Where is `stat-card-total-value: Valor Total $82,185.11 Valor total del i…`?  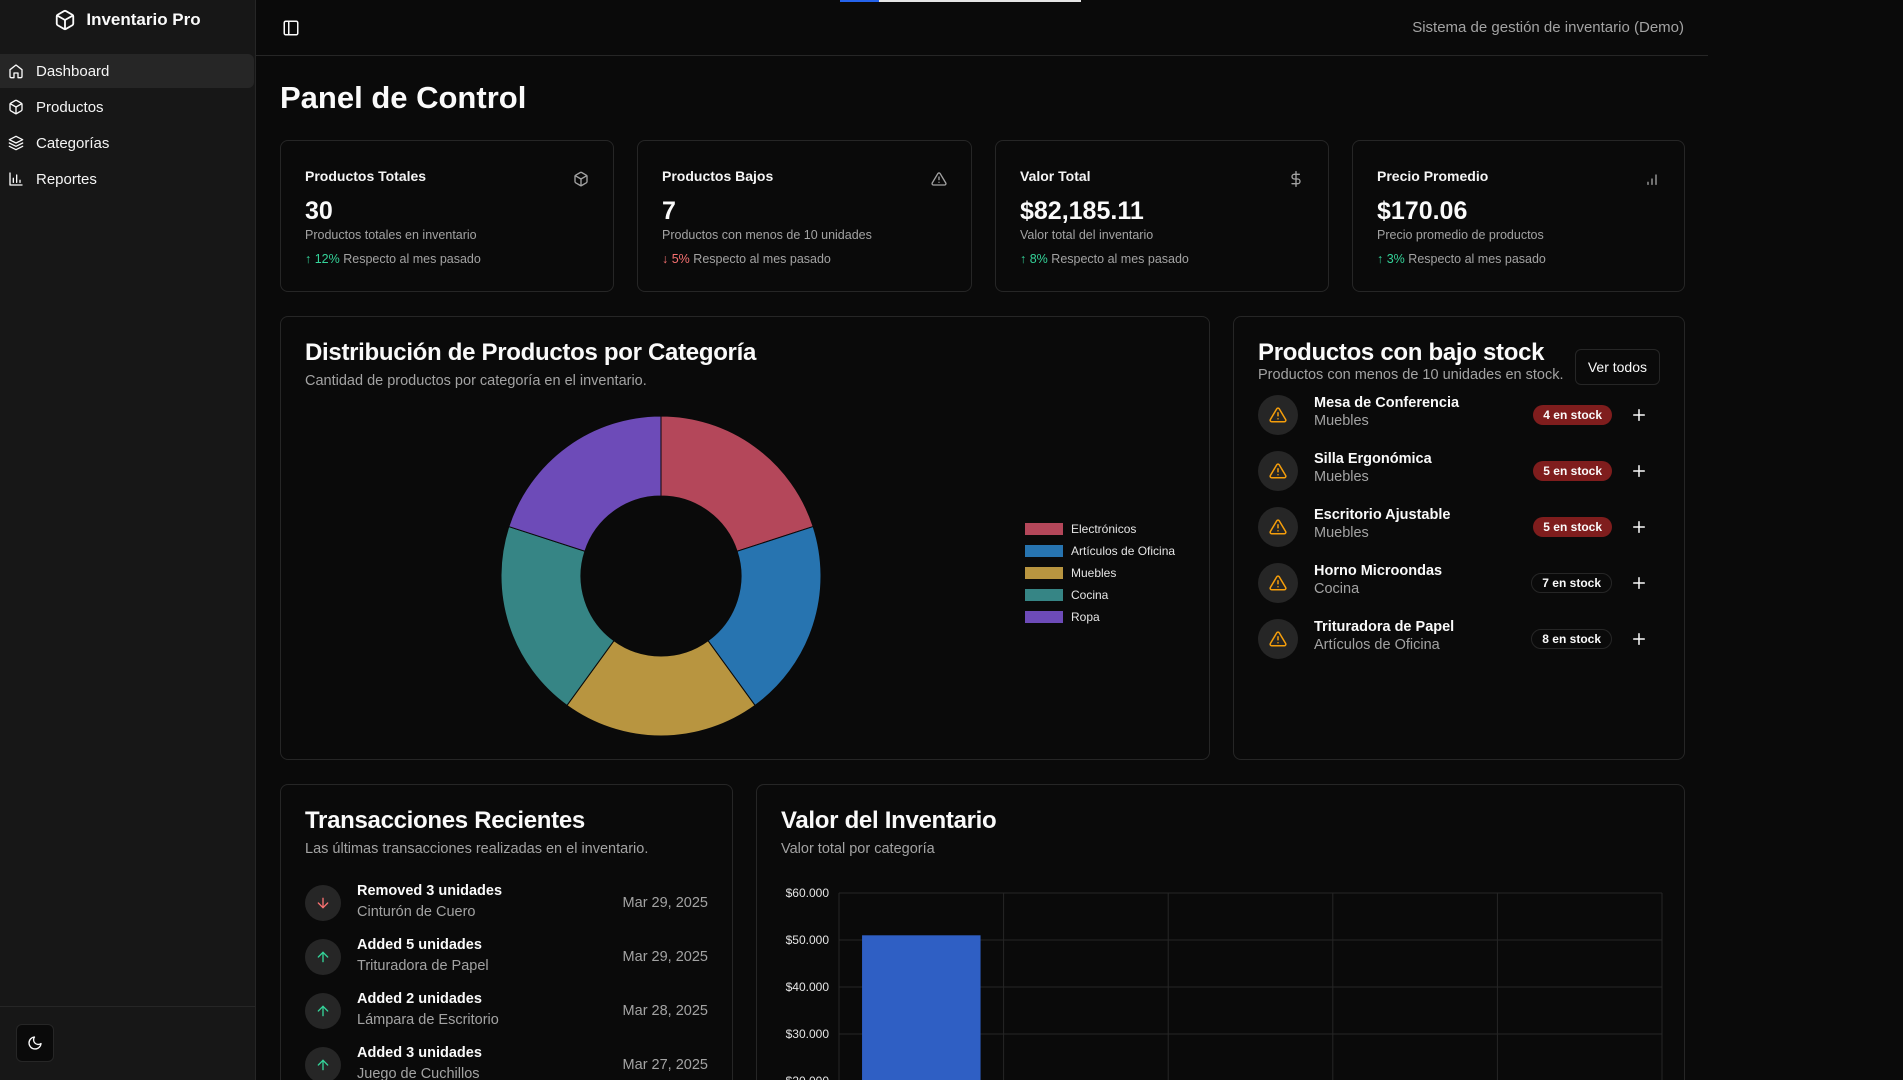
stat-card-total-value: Valor Total $82,185.11 Valor total del i… is located at coordinates (1162, 216).